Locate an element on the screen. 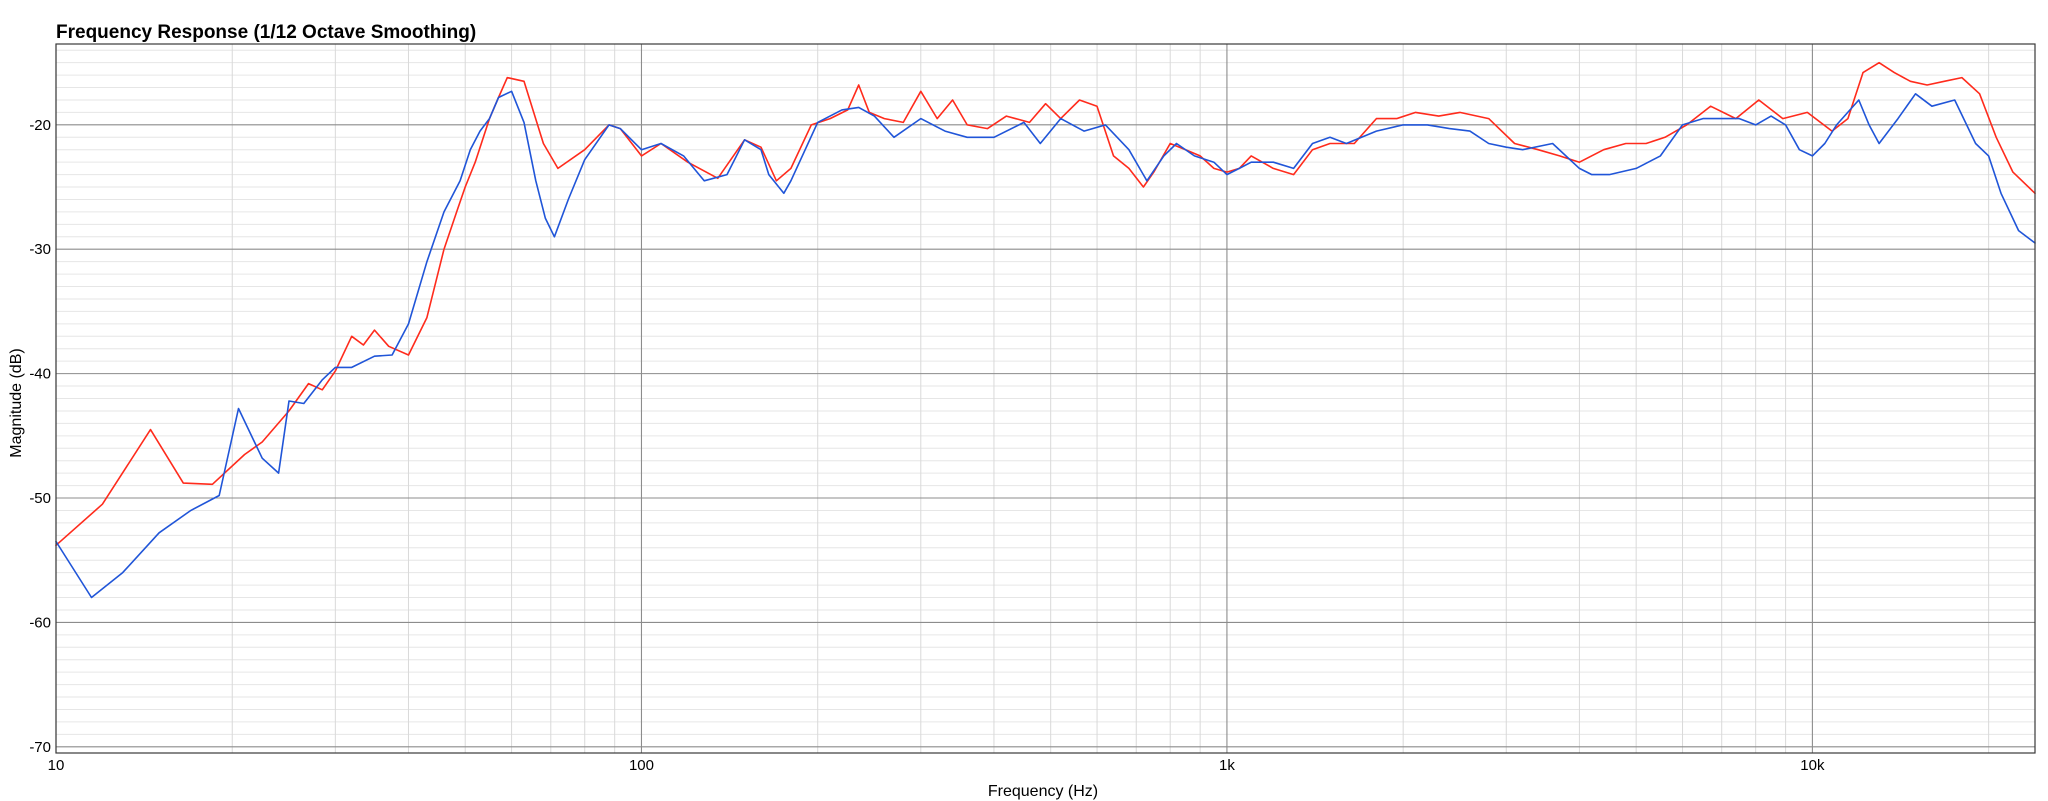  y-tick-label: -60 is located at coordinates (40, 622).